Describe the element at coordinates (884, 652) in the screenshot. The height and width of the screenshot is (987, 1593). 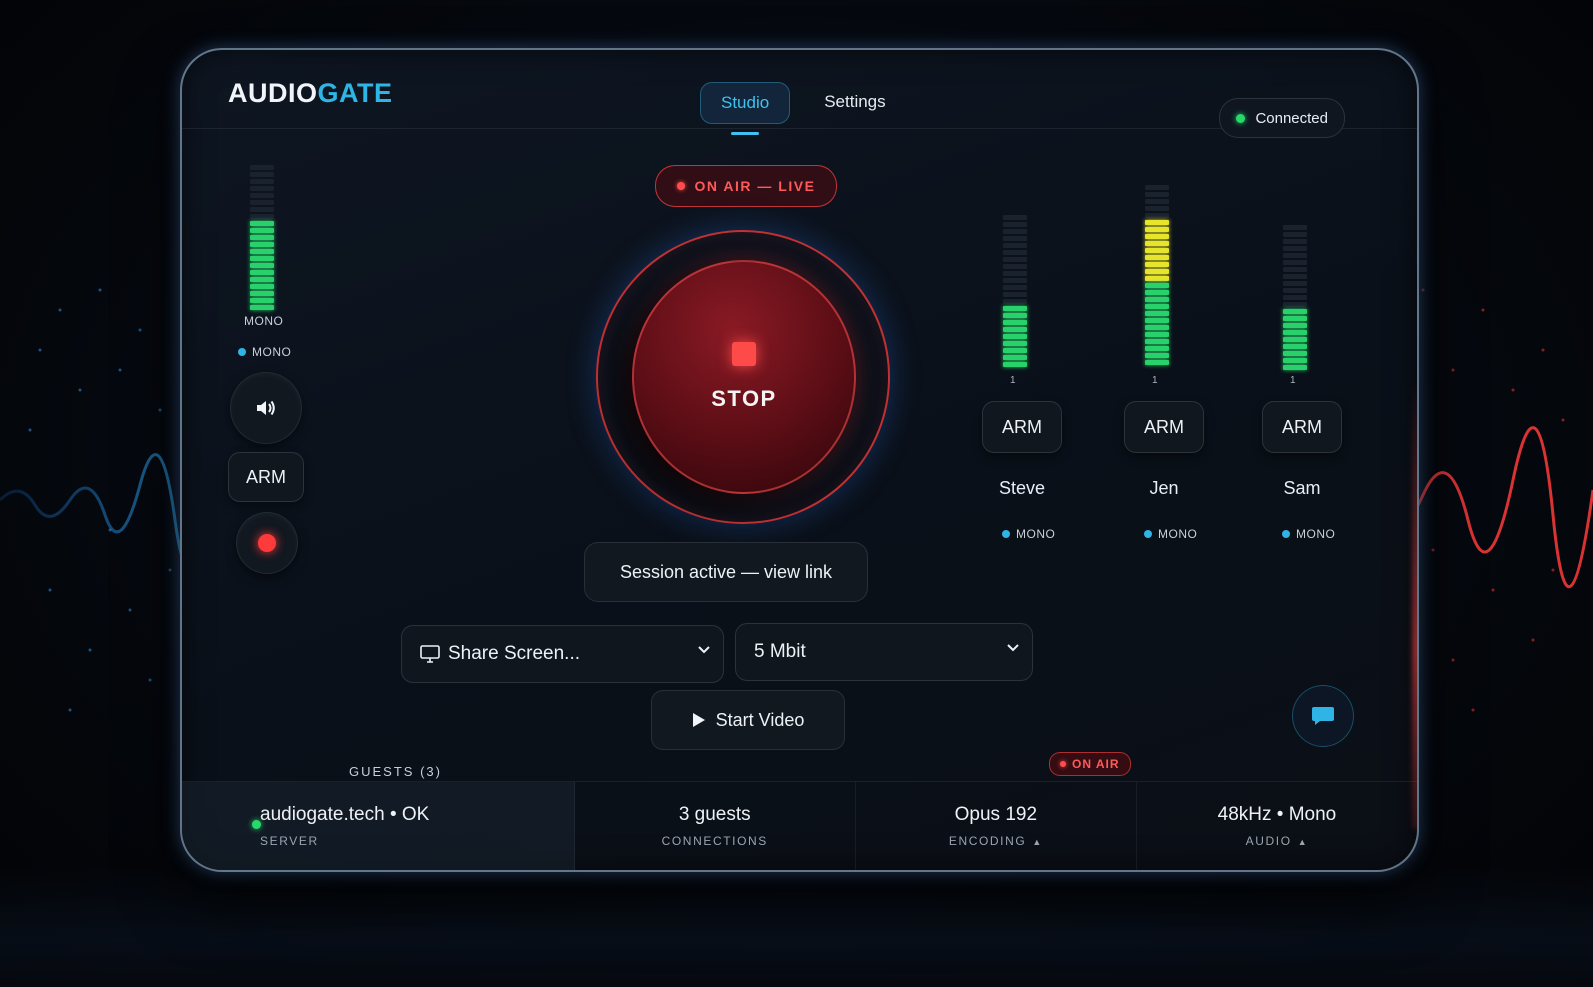
I see `bitrate-select: 5 Mbit` at that location.